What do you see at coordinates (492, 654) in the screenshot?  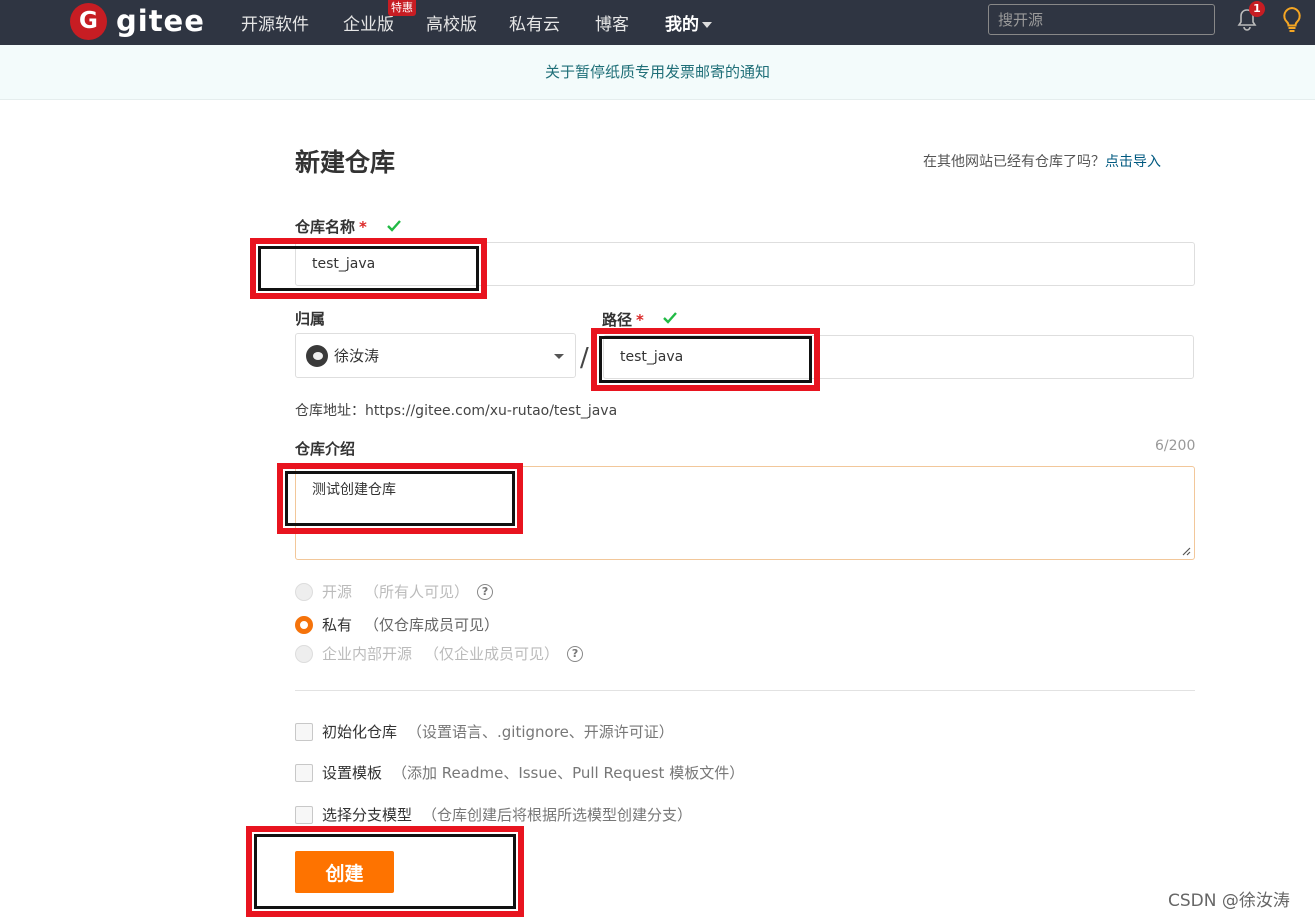 I see `visibility-enterprise-note: （仅企业成员可见）` at bounding box center [492, 654].